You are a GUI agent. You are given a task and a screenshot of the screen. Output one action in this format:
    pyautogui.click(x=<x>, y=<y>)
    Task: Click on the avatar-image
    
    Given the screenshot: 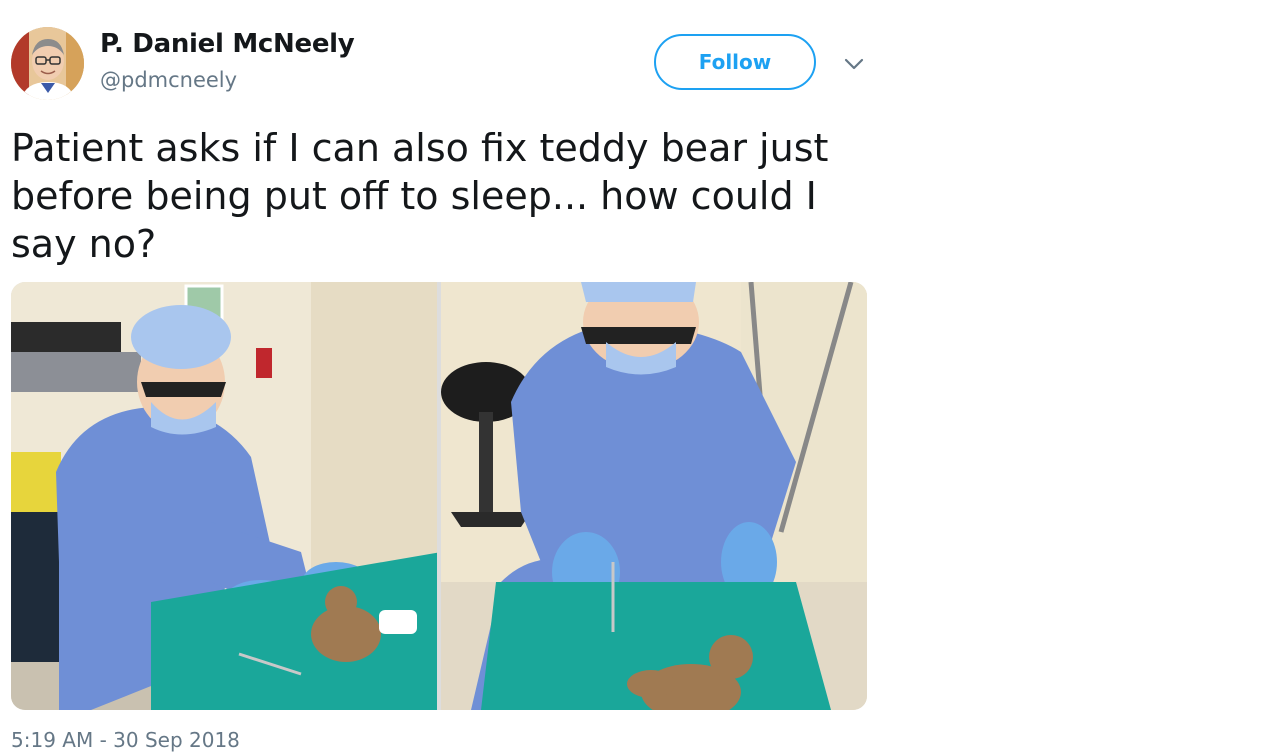 What is the action you would take?
    pyautogui.click(x=47, y=63)
    